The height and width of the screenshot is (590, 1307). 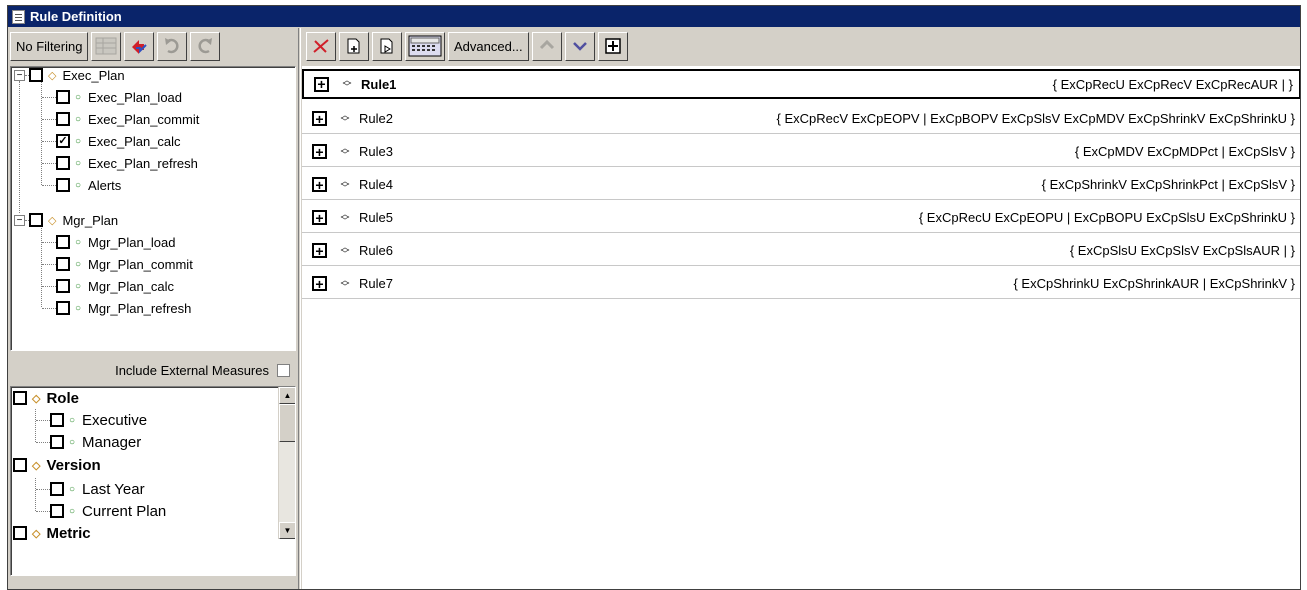 What do you see at coordinates (287, 530) in the screenshot?
I see `scroll-down-button: ▼` at bounding box center [287, 530].